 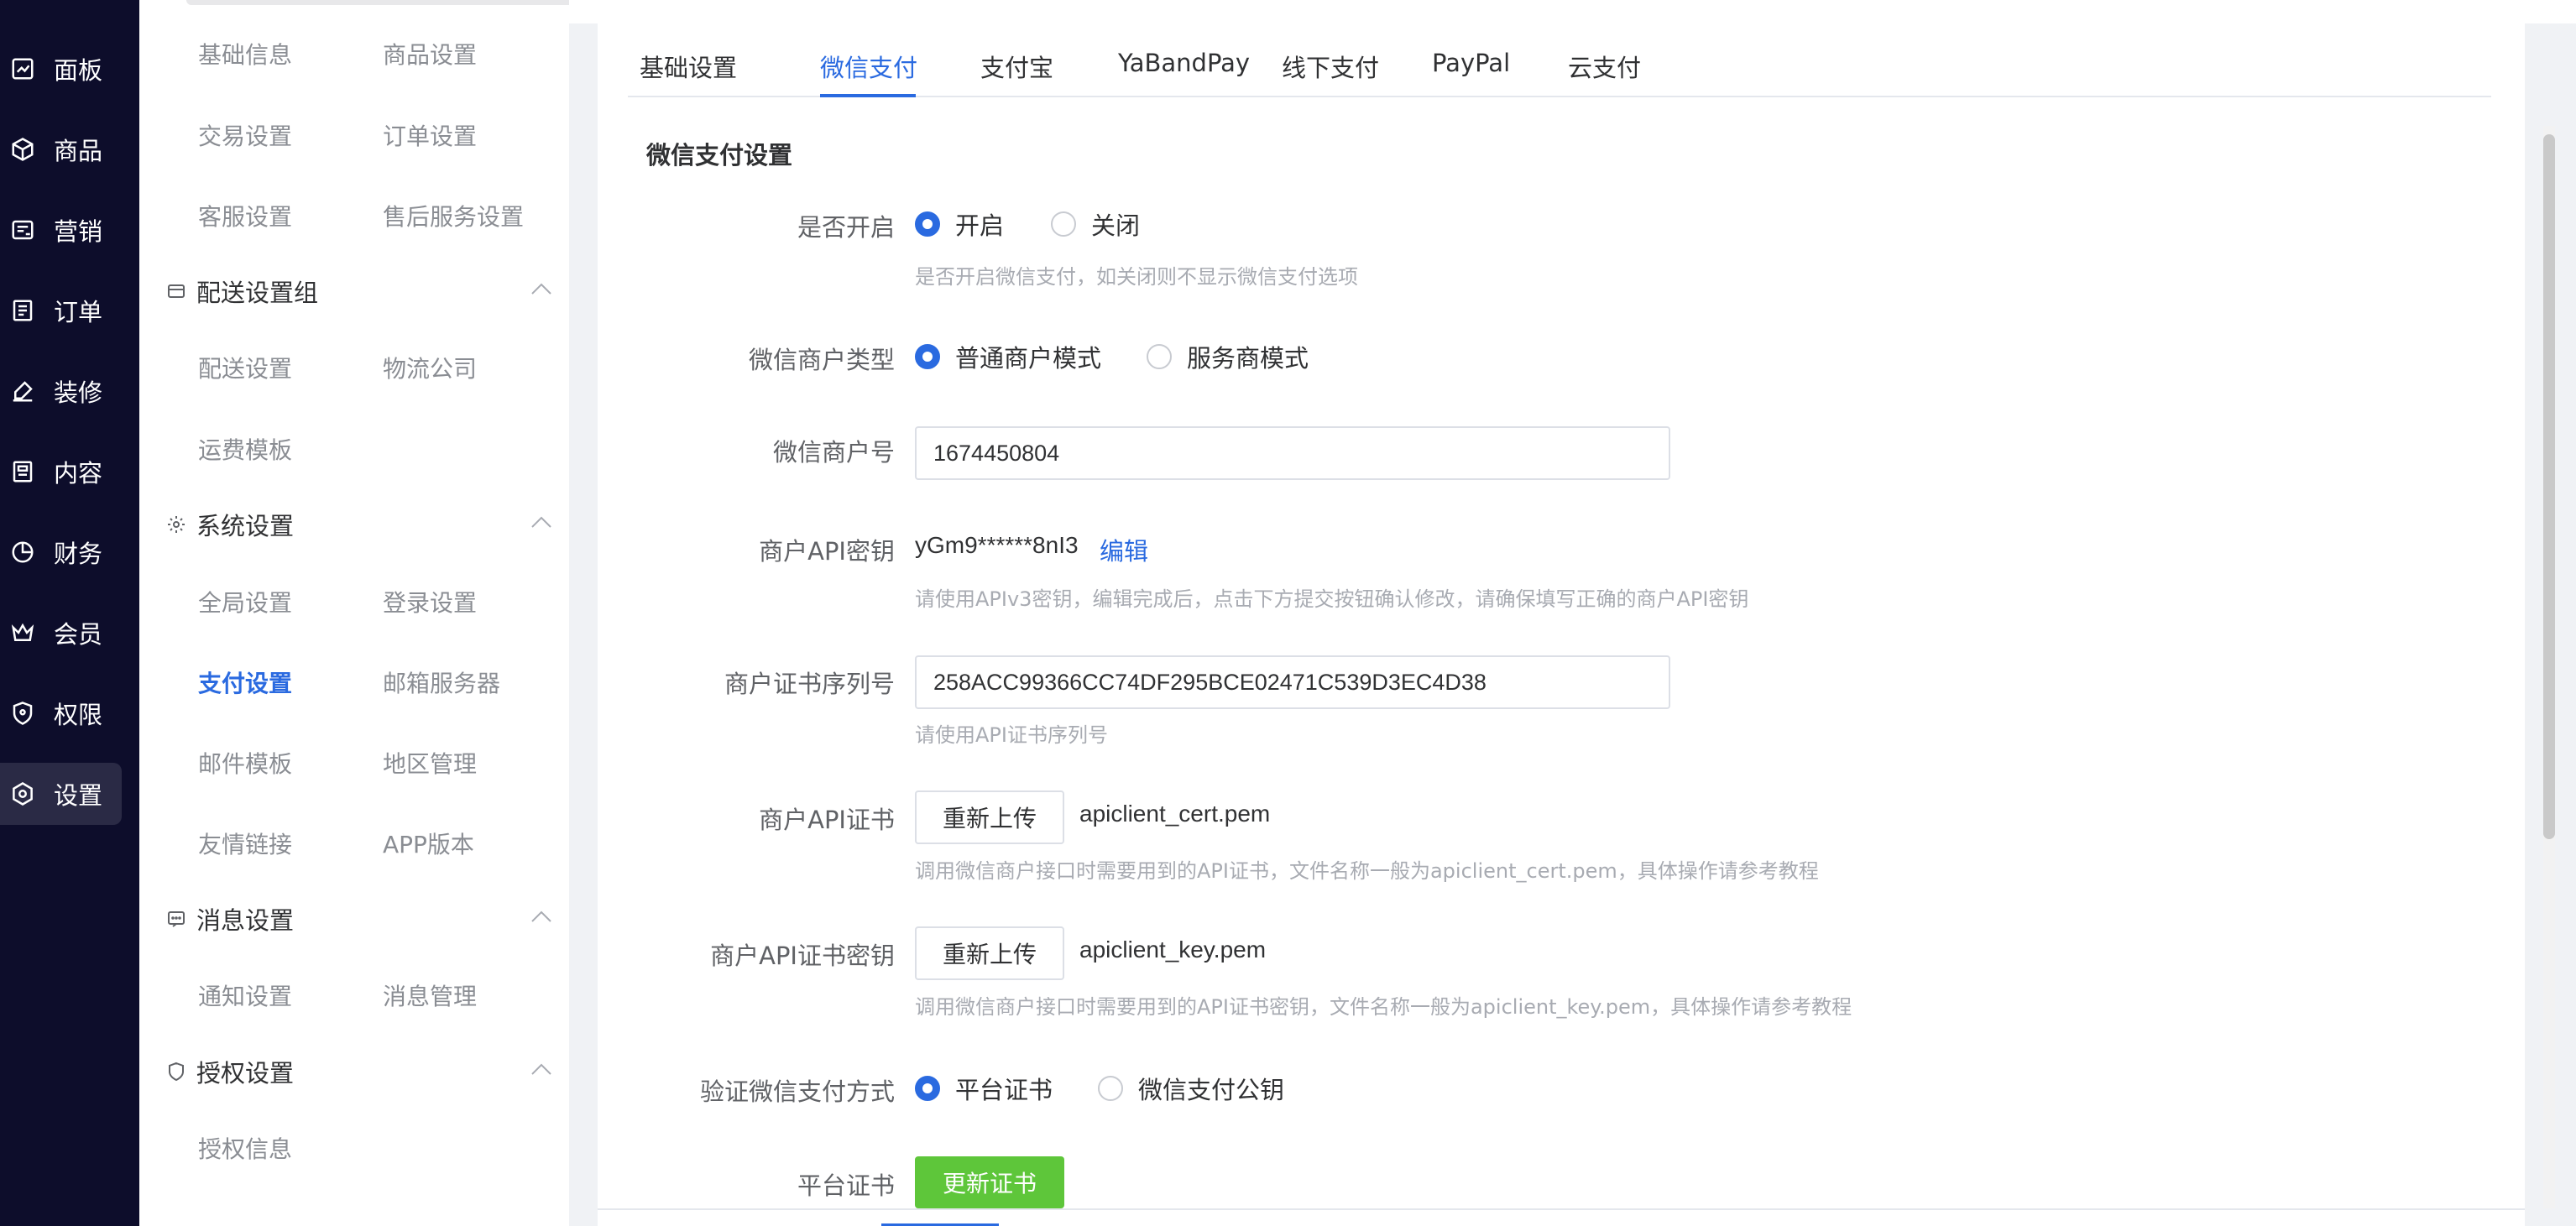 What do you see at coordinates (22, 793) in the screenshot?
I see `settings-icon` at bounding box center [22, 793].